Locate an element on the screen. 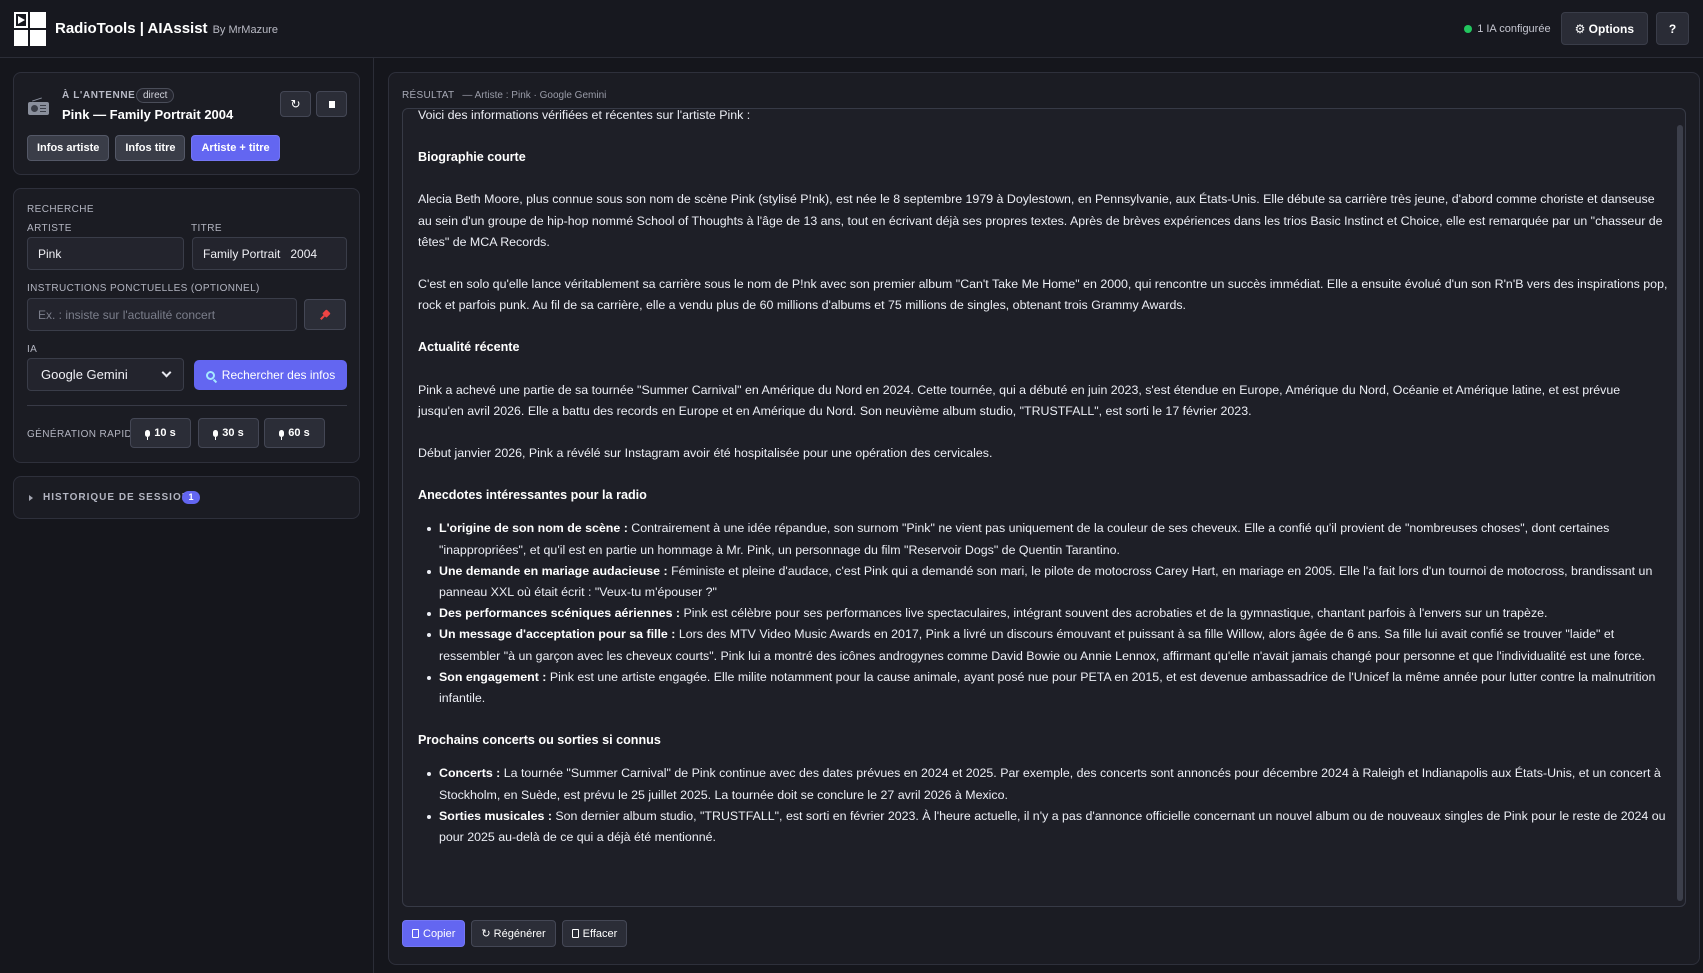  on-air-label: À L'ANTENNE is located at coordinates (99, 95).